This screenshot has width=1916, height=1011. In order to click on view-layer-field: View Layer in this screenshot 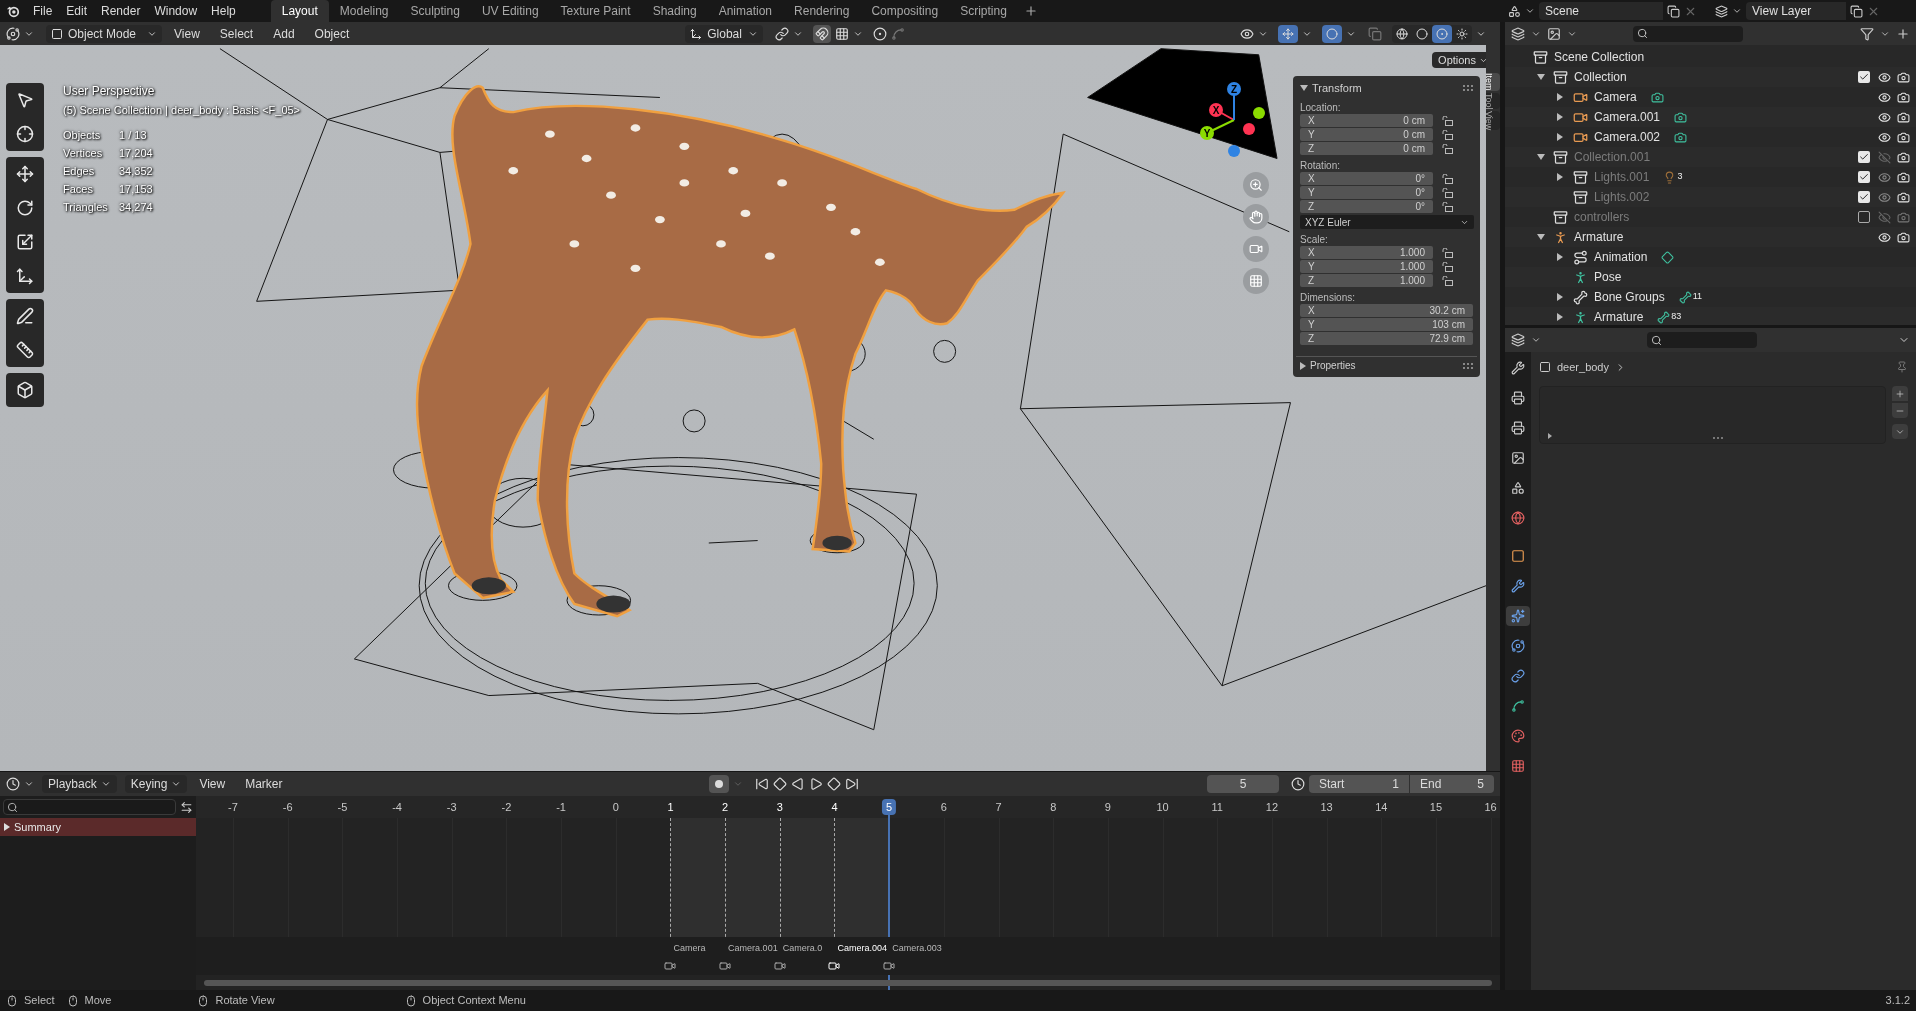, I will do `click(1796, 11)`.